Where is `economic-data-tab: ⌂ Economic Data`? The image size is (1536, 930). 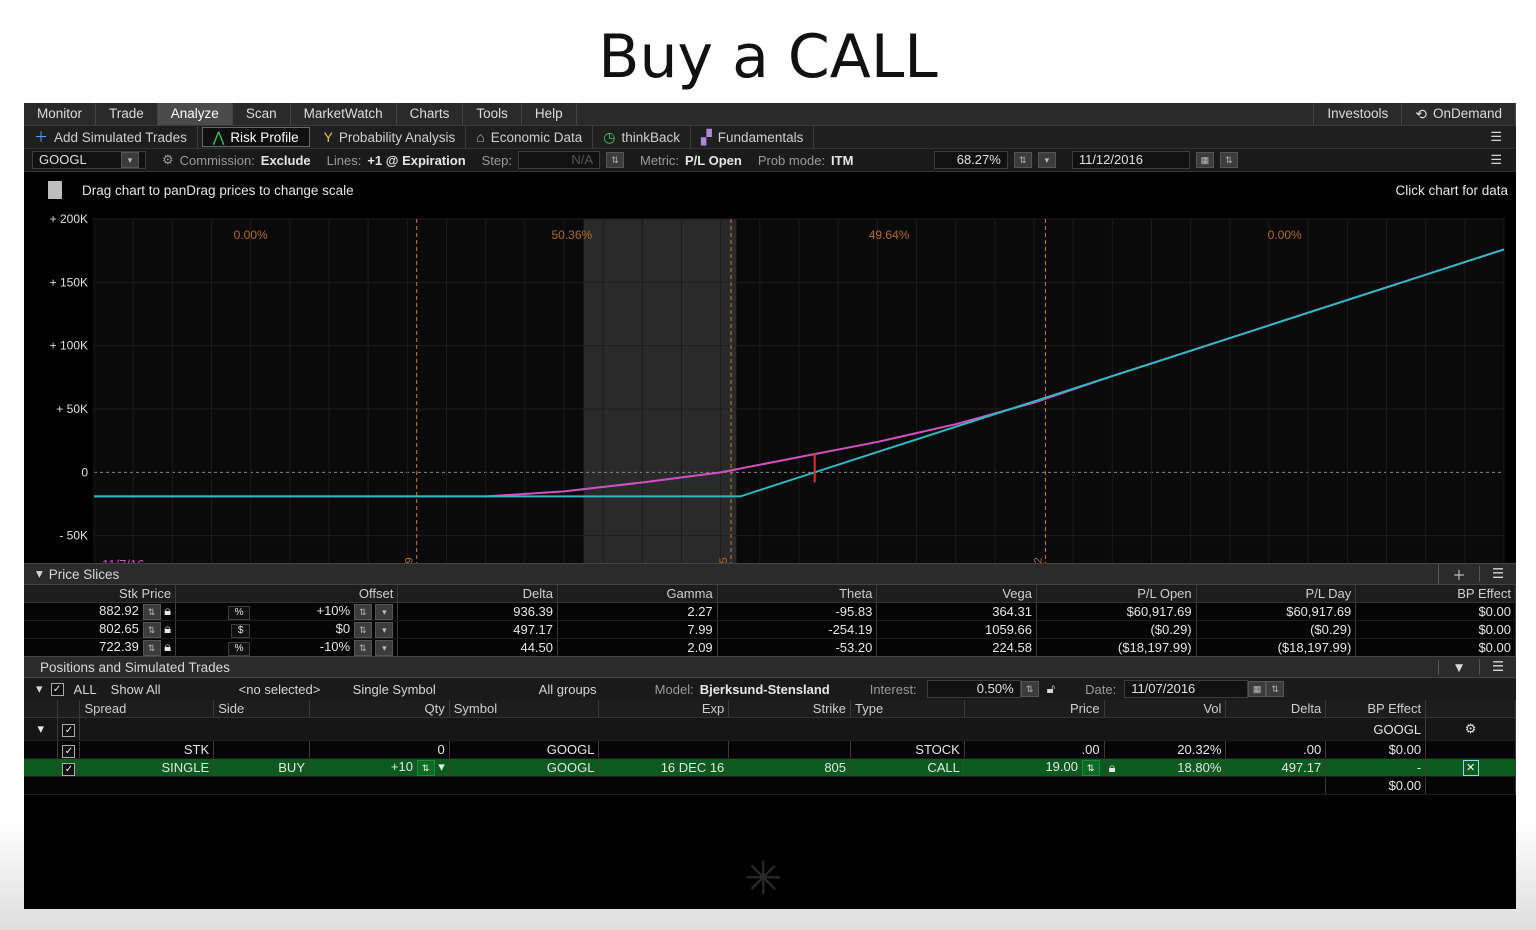
economic-data-tab: ⌂ Economic Data is located at coordinates (530, 137).